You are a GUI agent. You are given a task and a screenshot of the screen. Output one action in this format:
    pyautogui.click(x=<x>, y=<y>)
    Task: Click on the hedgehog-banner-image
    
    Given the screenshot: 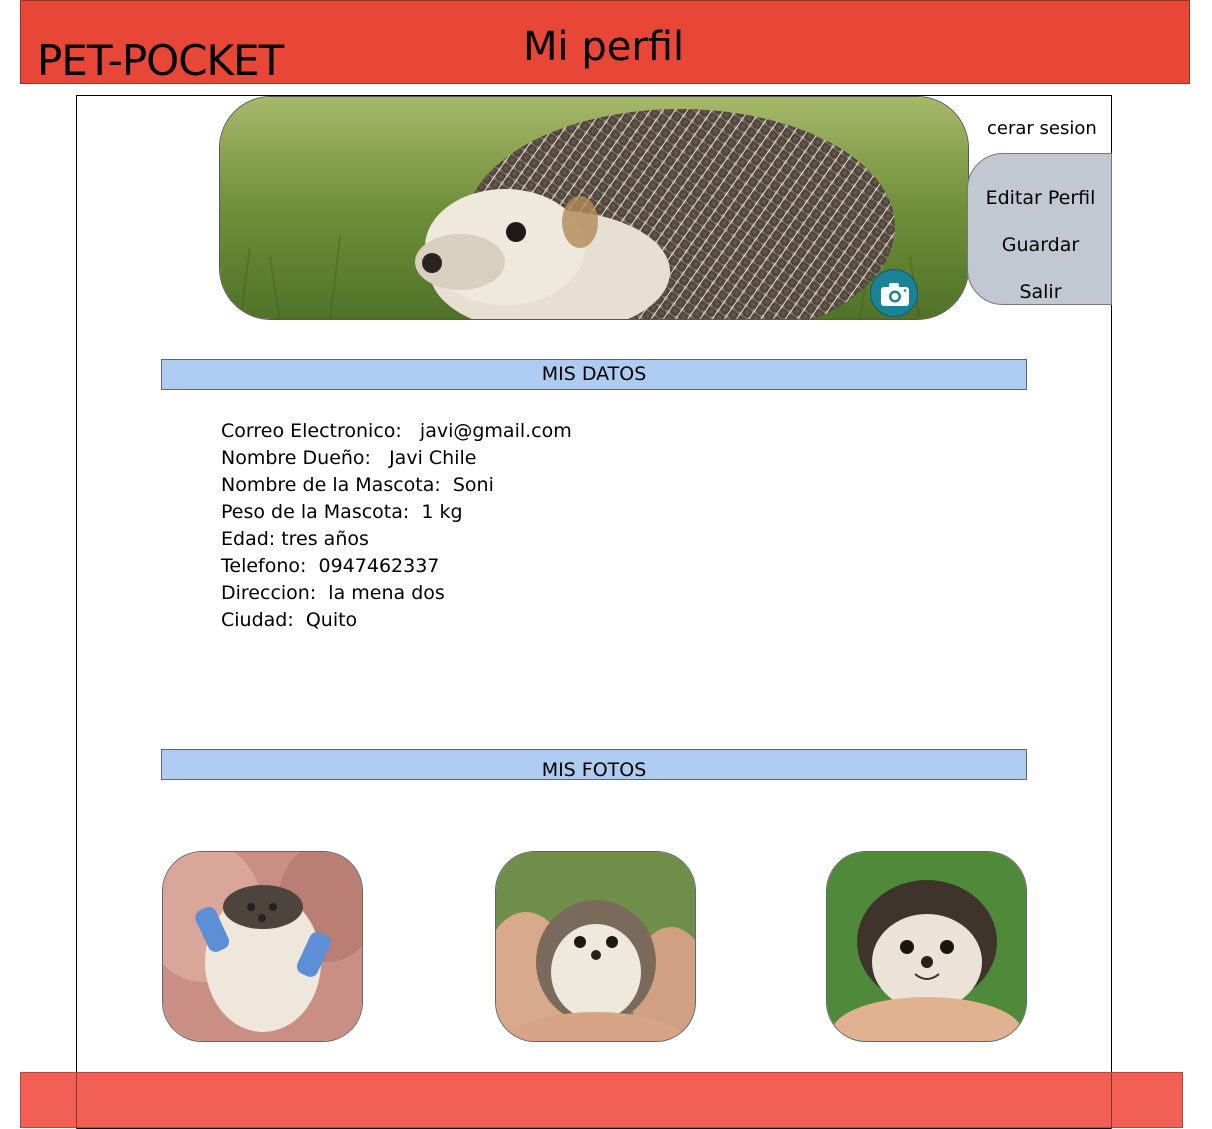 What is the action you would take?
    pyautogui.click(x=594, y=208)
    